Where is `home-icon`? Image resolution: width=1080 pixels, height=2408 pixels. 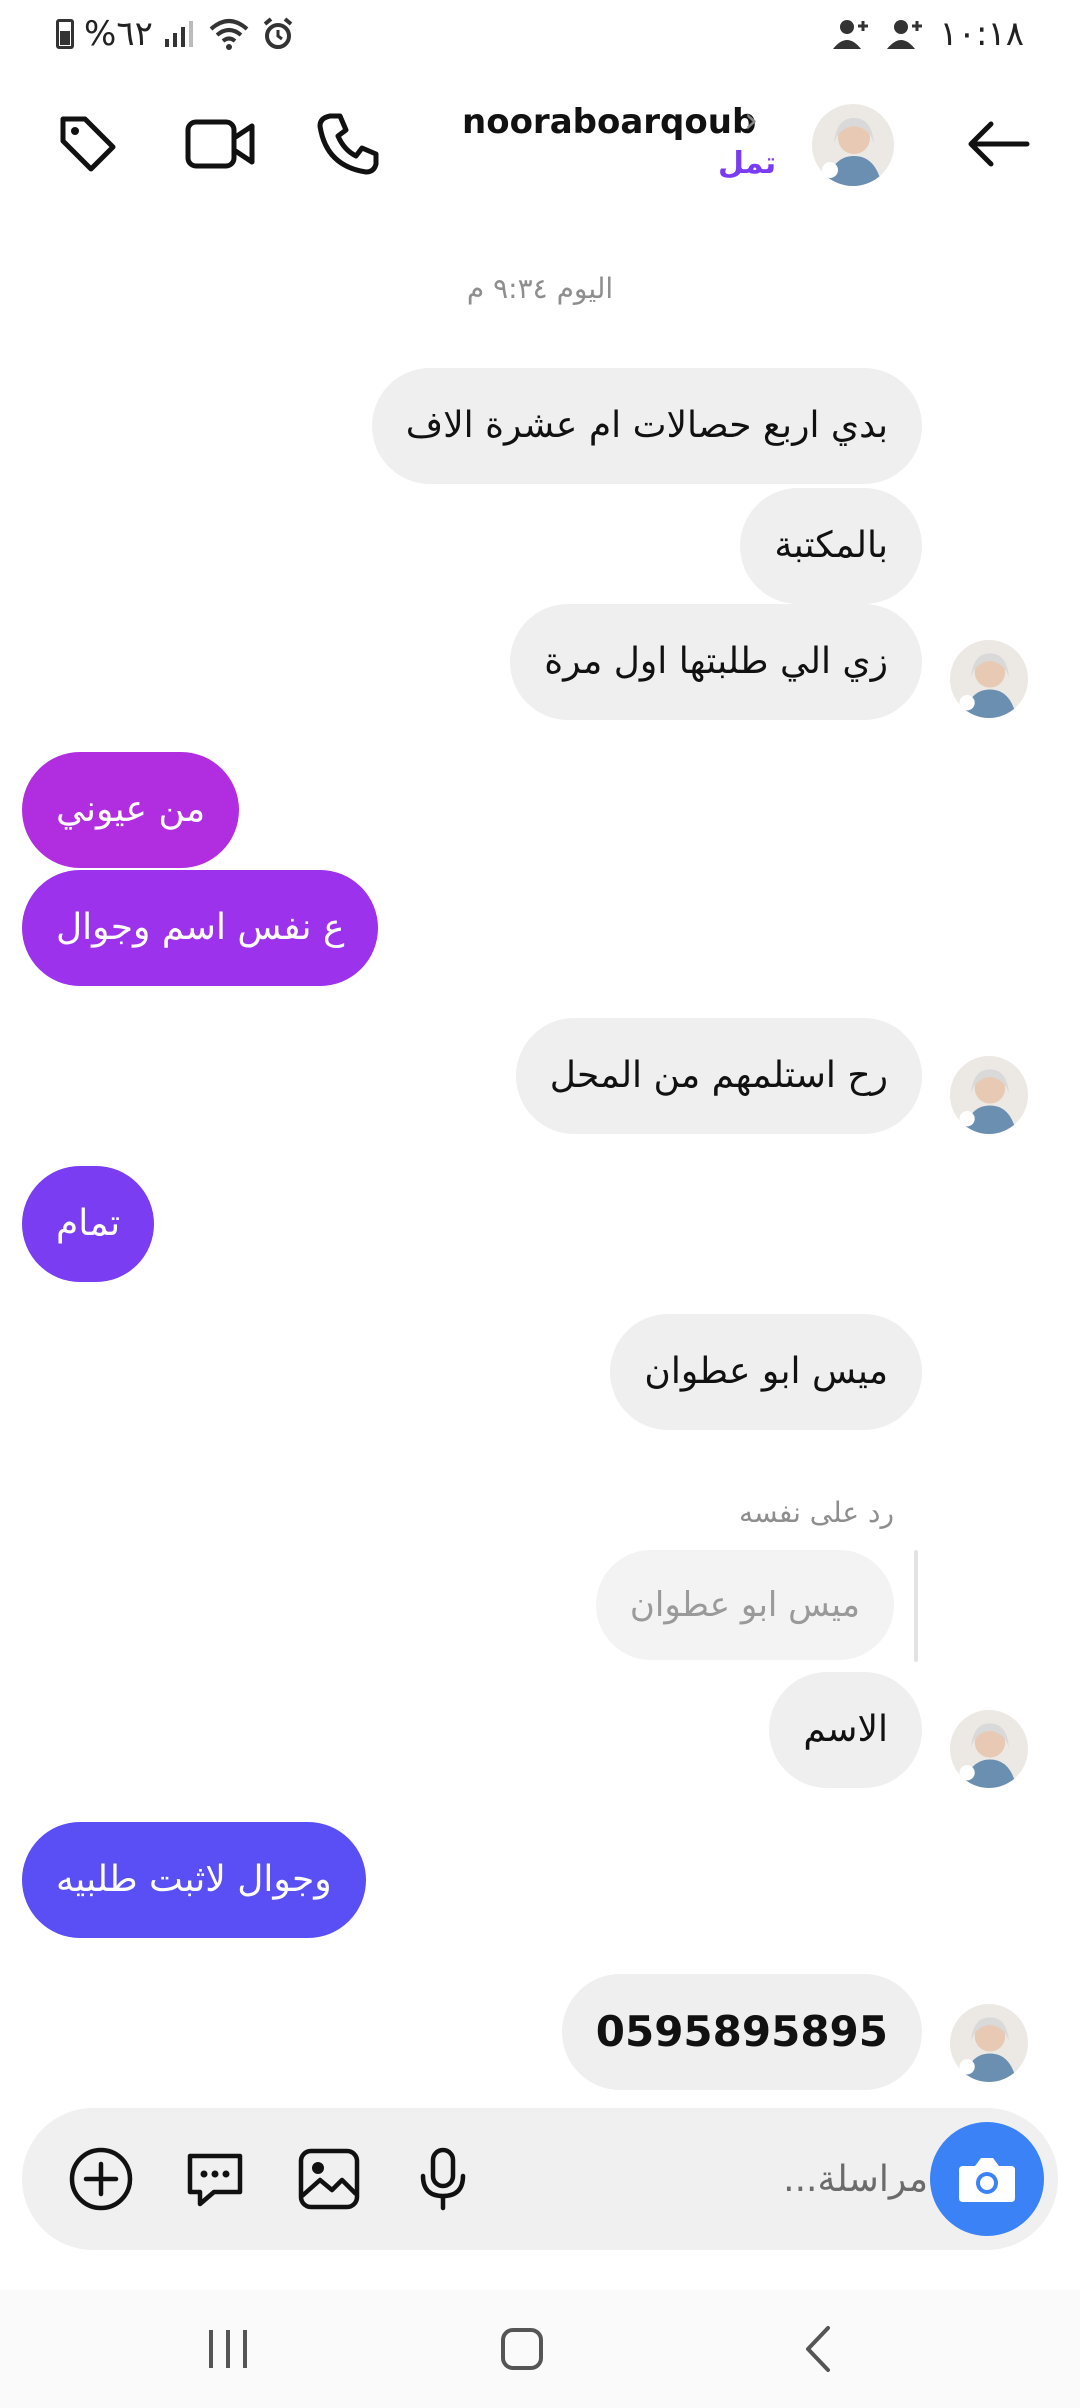
home-icon is located at coordinates (522, 2349).